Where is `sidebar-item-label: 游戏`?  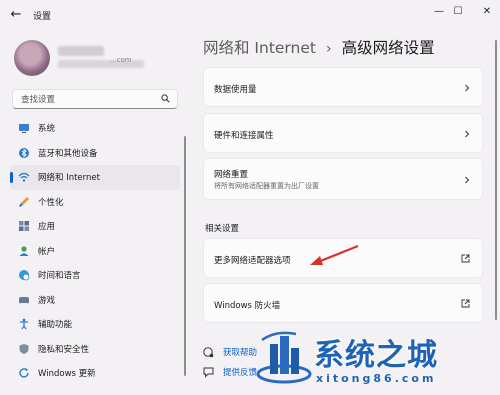
sidebar-item-label: 游戏 is located at coordinates (47, 300).